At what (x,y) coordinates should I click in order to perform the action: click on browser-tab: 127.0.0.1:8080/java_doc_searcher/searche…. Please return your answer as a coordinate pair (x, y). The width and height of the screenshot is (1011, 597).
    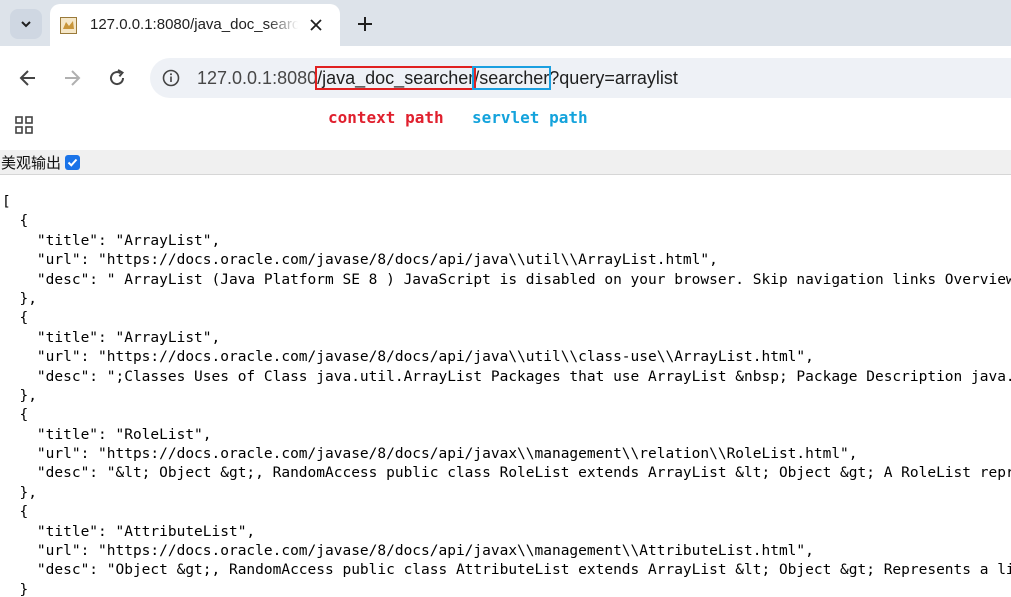
    Looking at the image, I should click on (195, 25).